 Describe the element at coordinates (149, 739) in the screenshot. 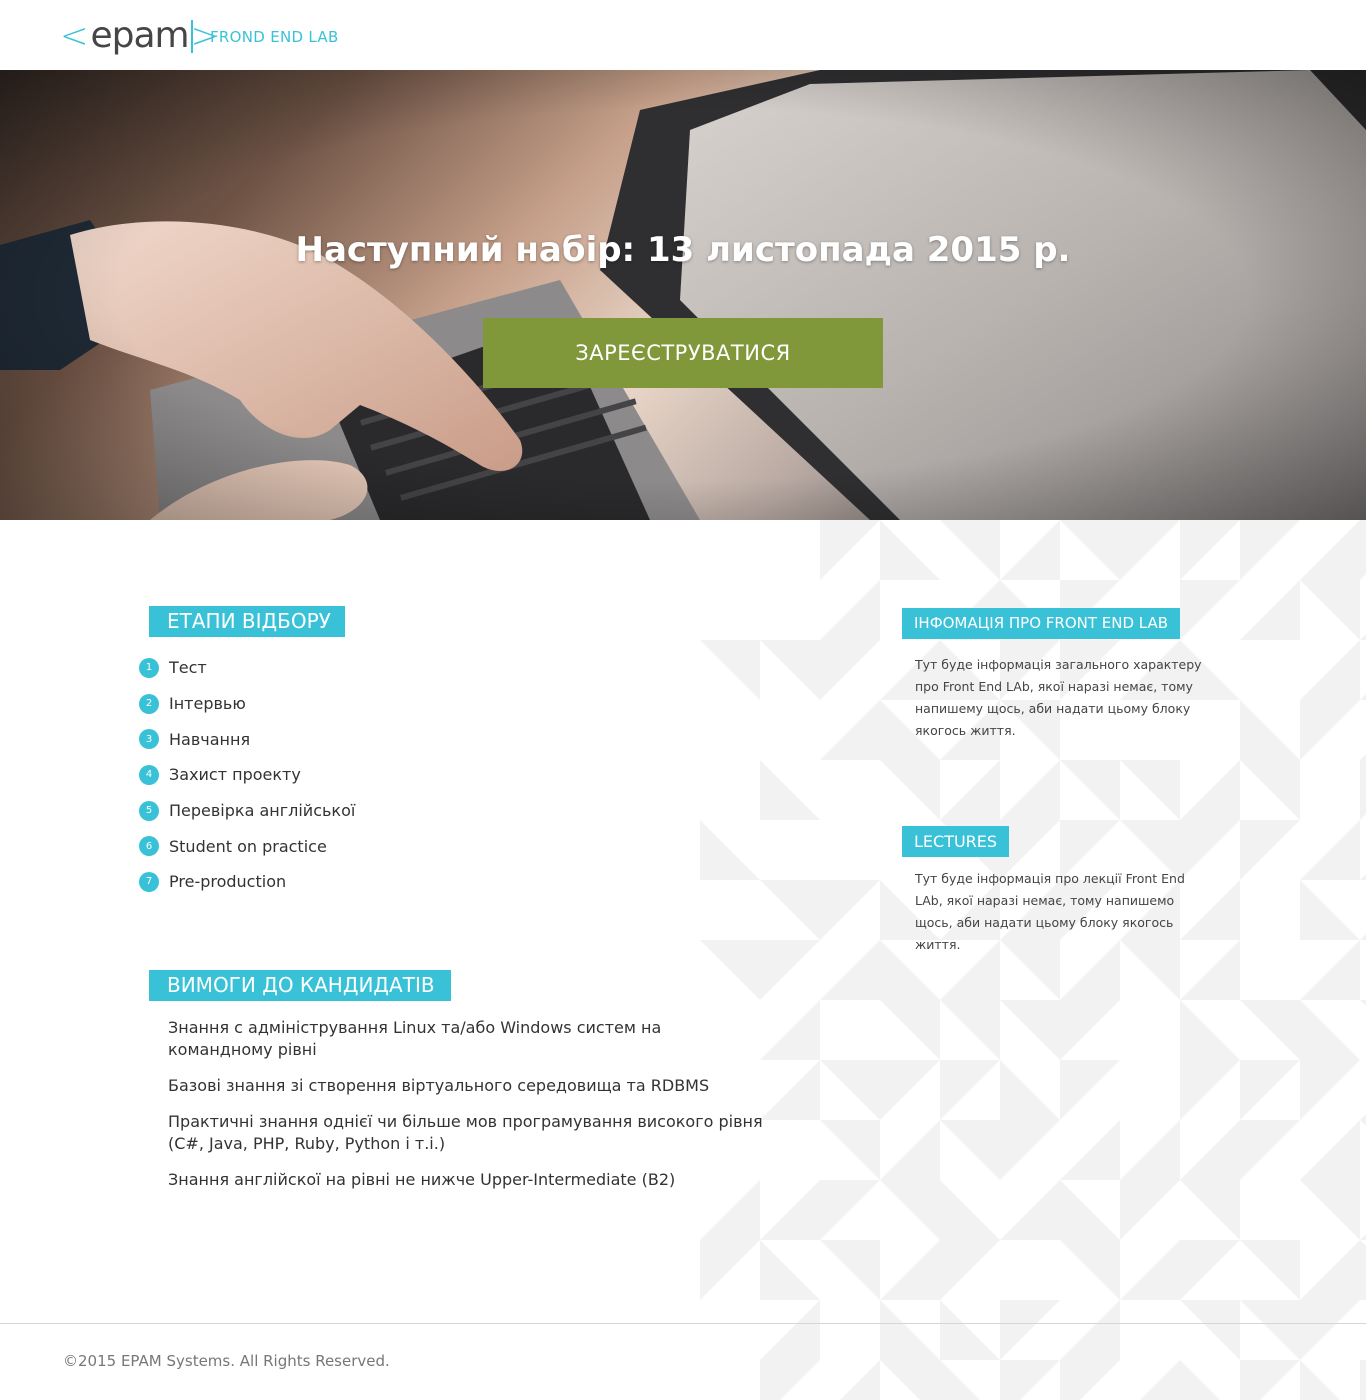

I see `step-number-badge: 3` at that location.